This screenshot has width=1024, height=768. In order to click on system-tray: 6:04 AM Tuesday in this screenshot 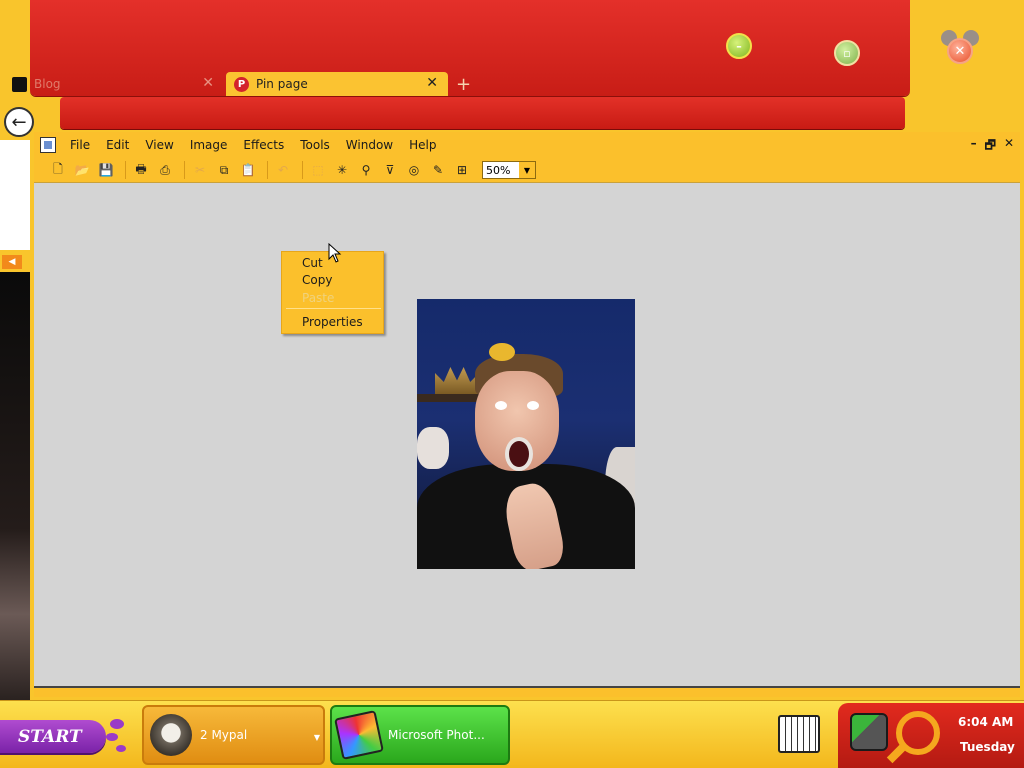, I will do `click(931, 735)`.